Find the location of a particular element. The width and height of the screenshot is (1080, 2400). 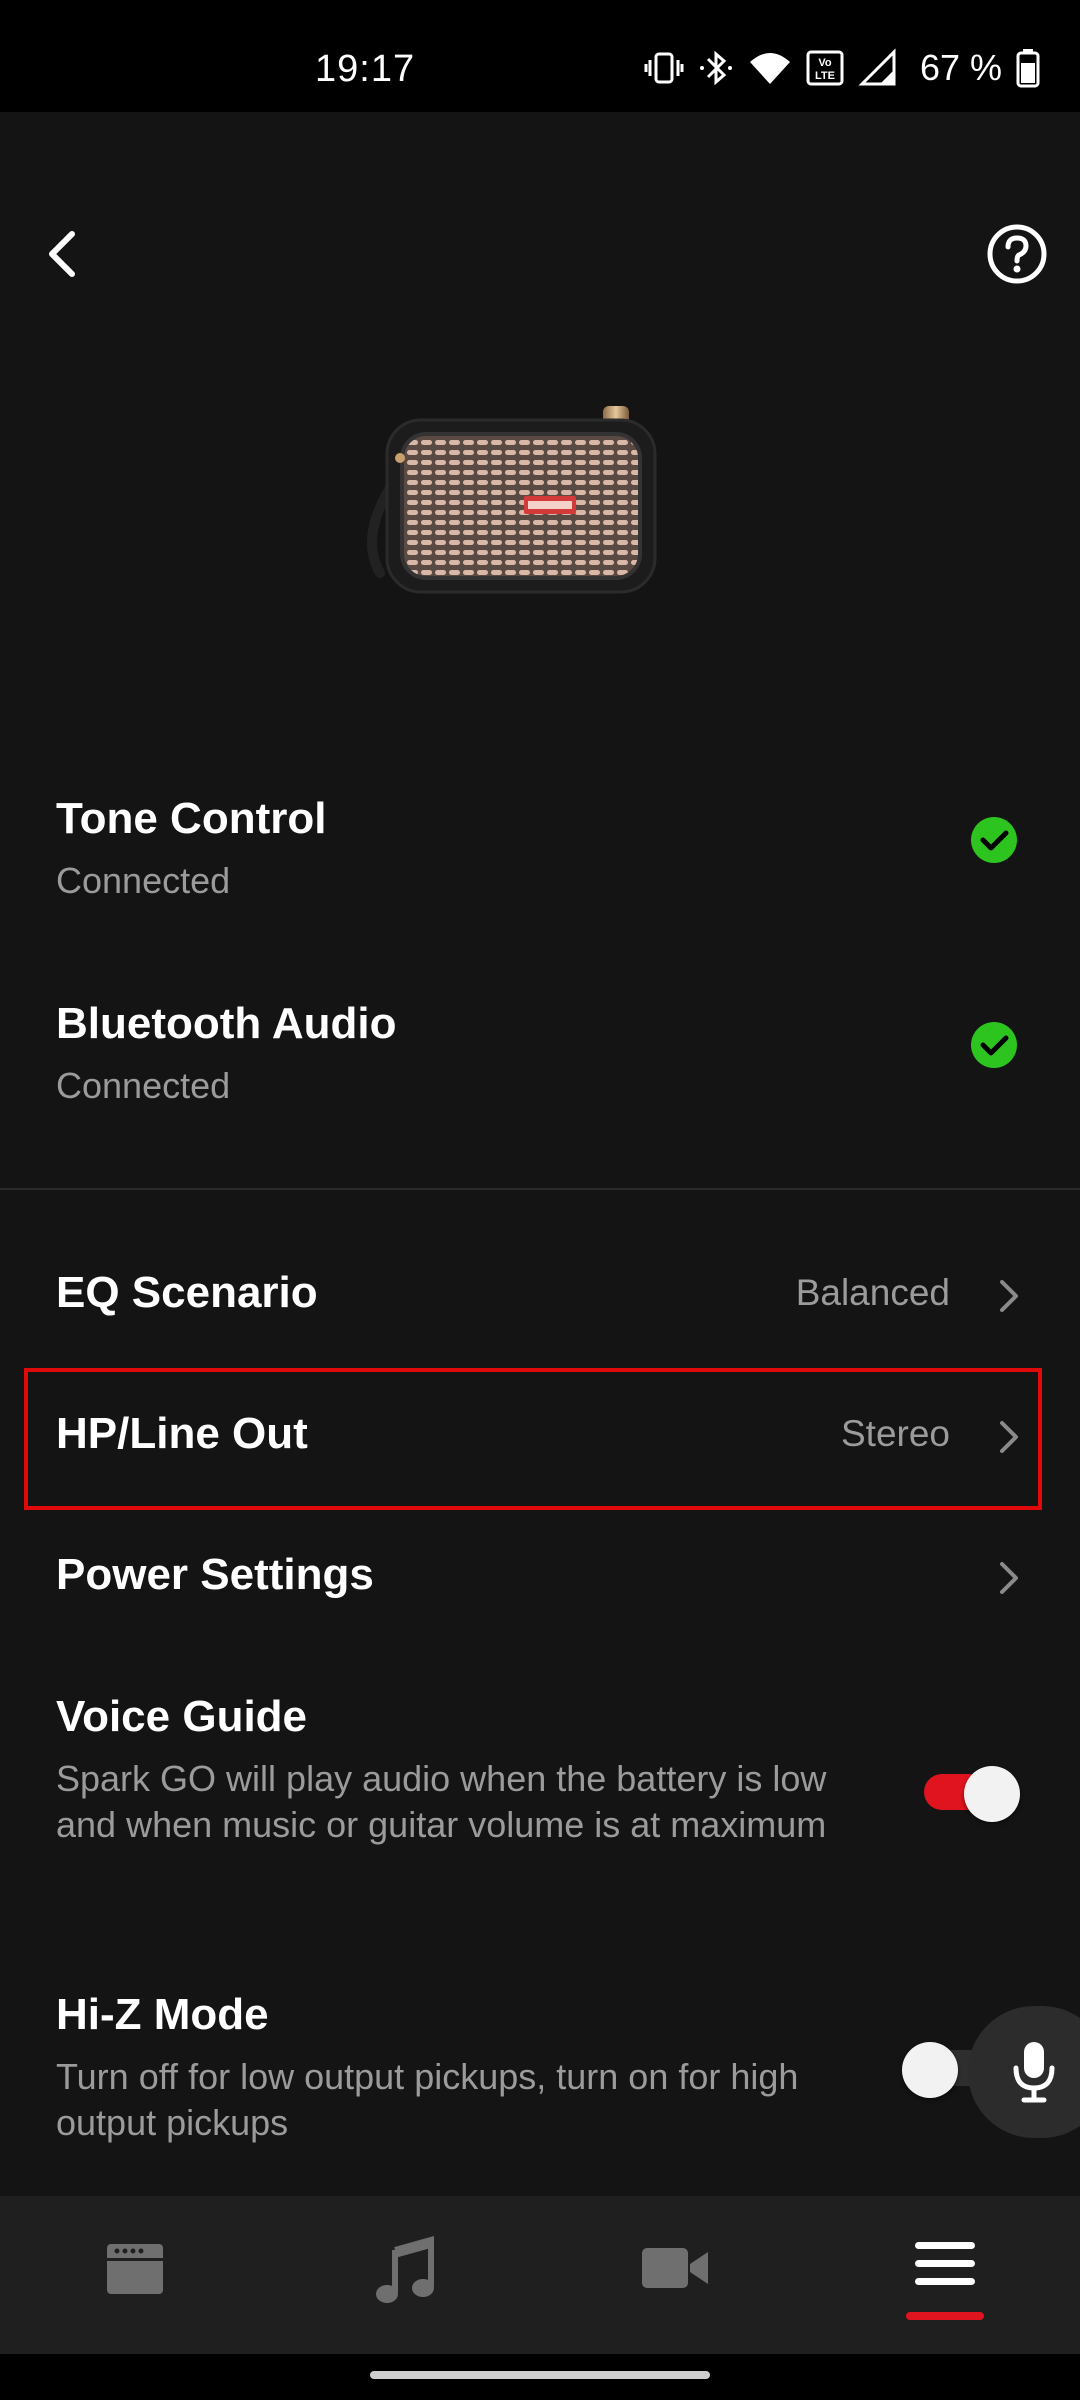

power-settings-title: Power Settings is located at coordinates (215, 1574).